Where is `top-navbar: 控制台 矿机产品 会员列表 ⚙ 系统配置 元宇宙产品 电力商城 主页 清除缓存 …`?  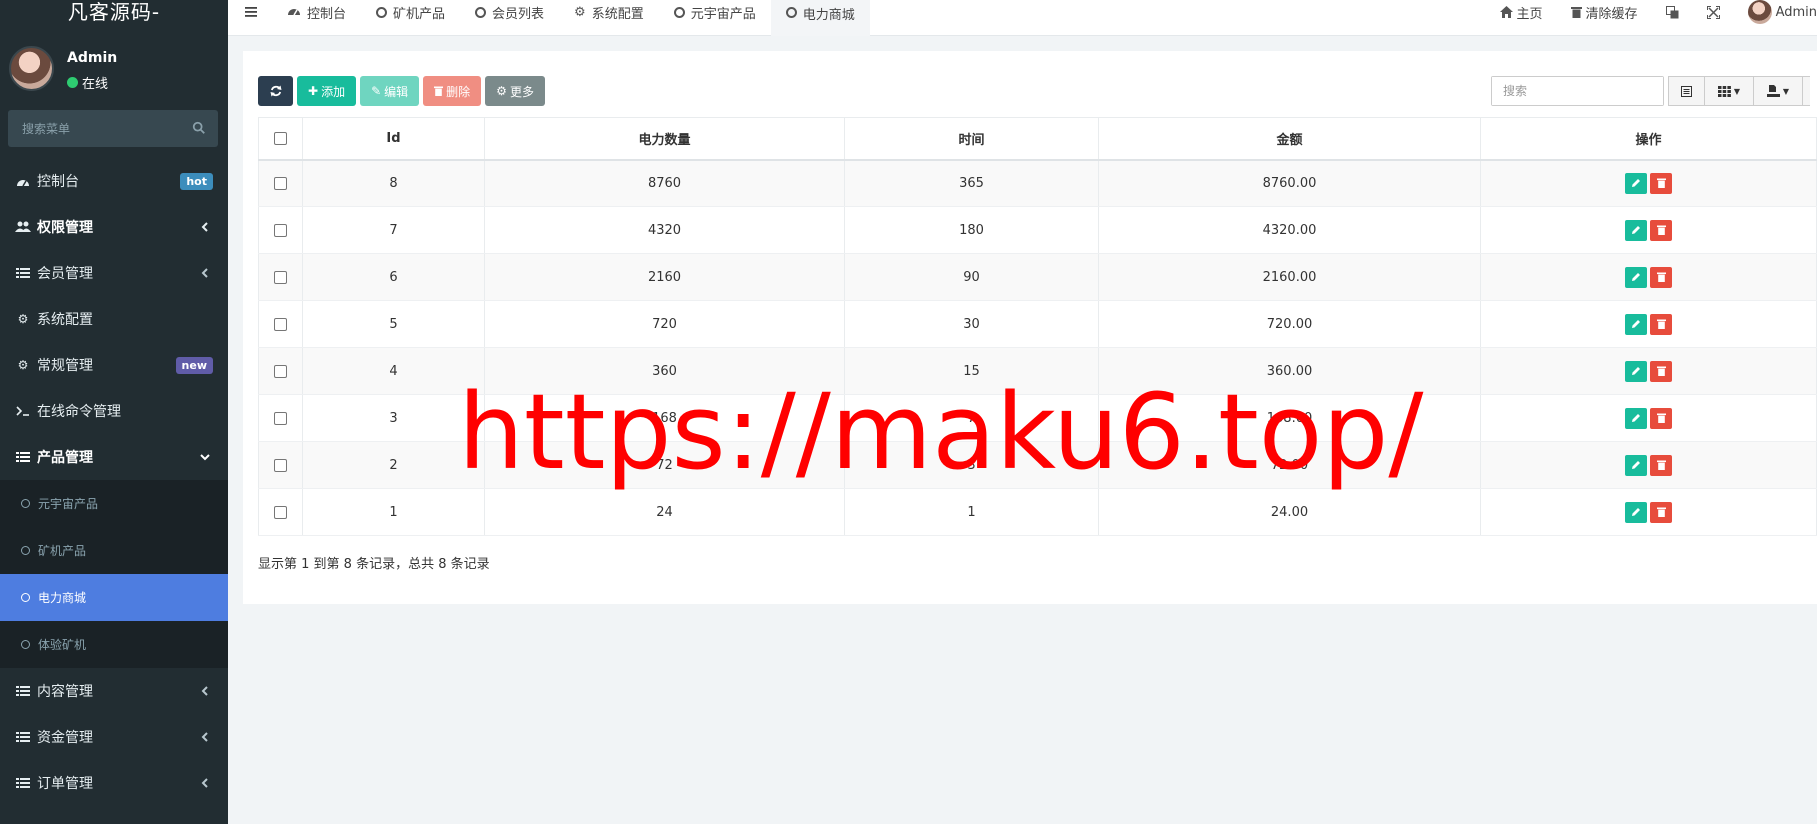
top-navbar: 控制台 矿机产品 会员列表 ⚙ 系统配置 元宇宙产品 电力商城 主页 清除缓存 … is located at coordinates (1022, 18).